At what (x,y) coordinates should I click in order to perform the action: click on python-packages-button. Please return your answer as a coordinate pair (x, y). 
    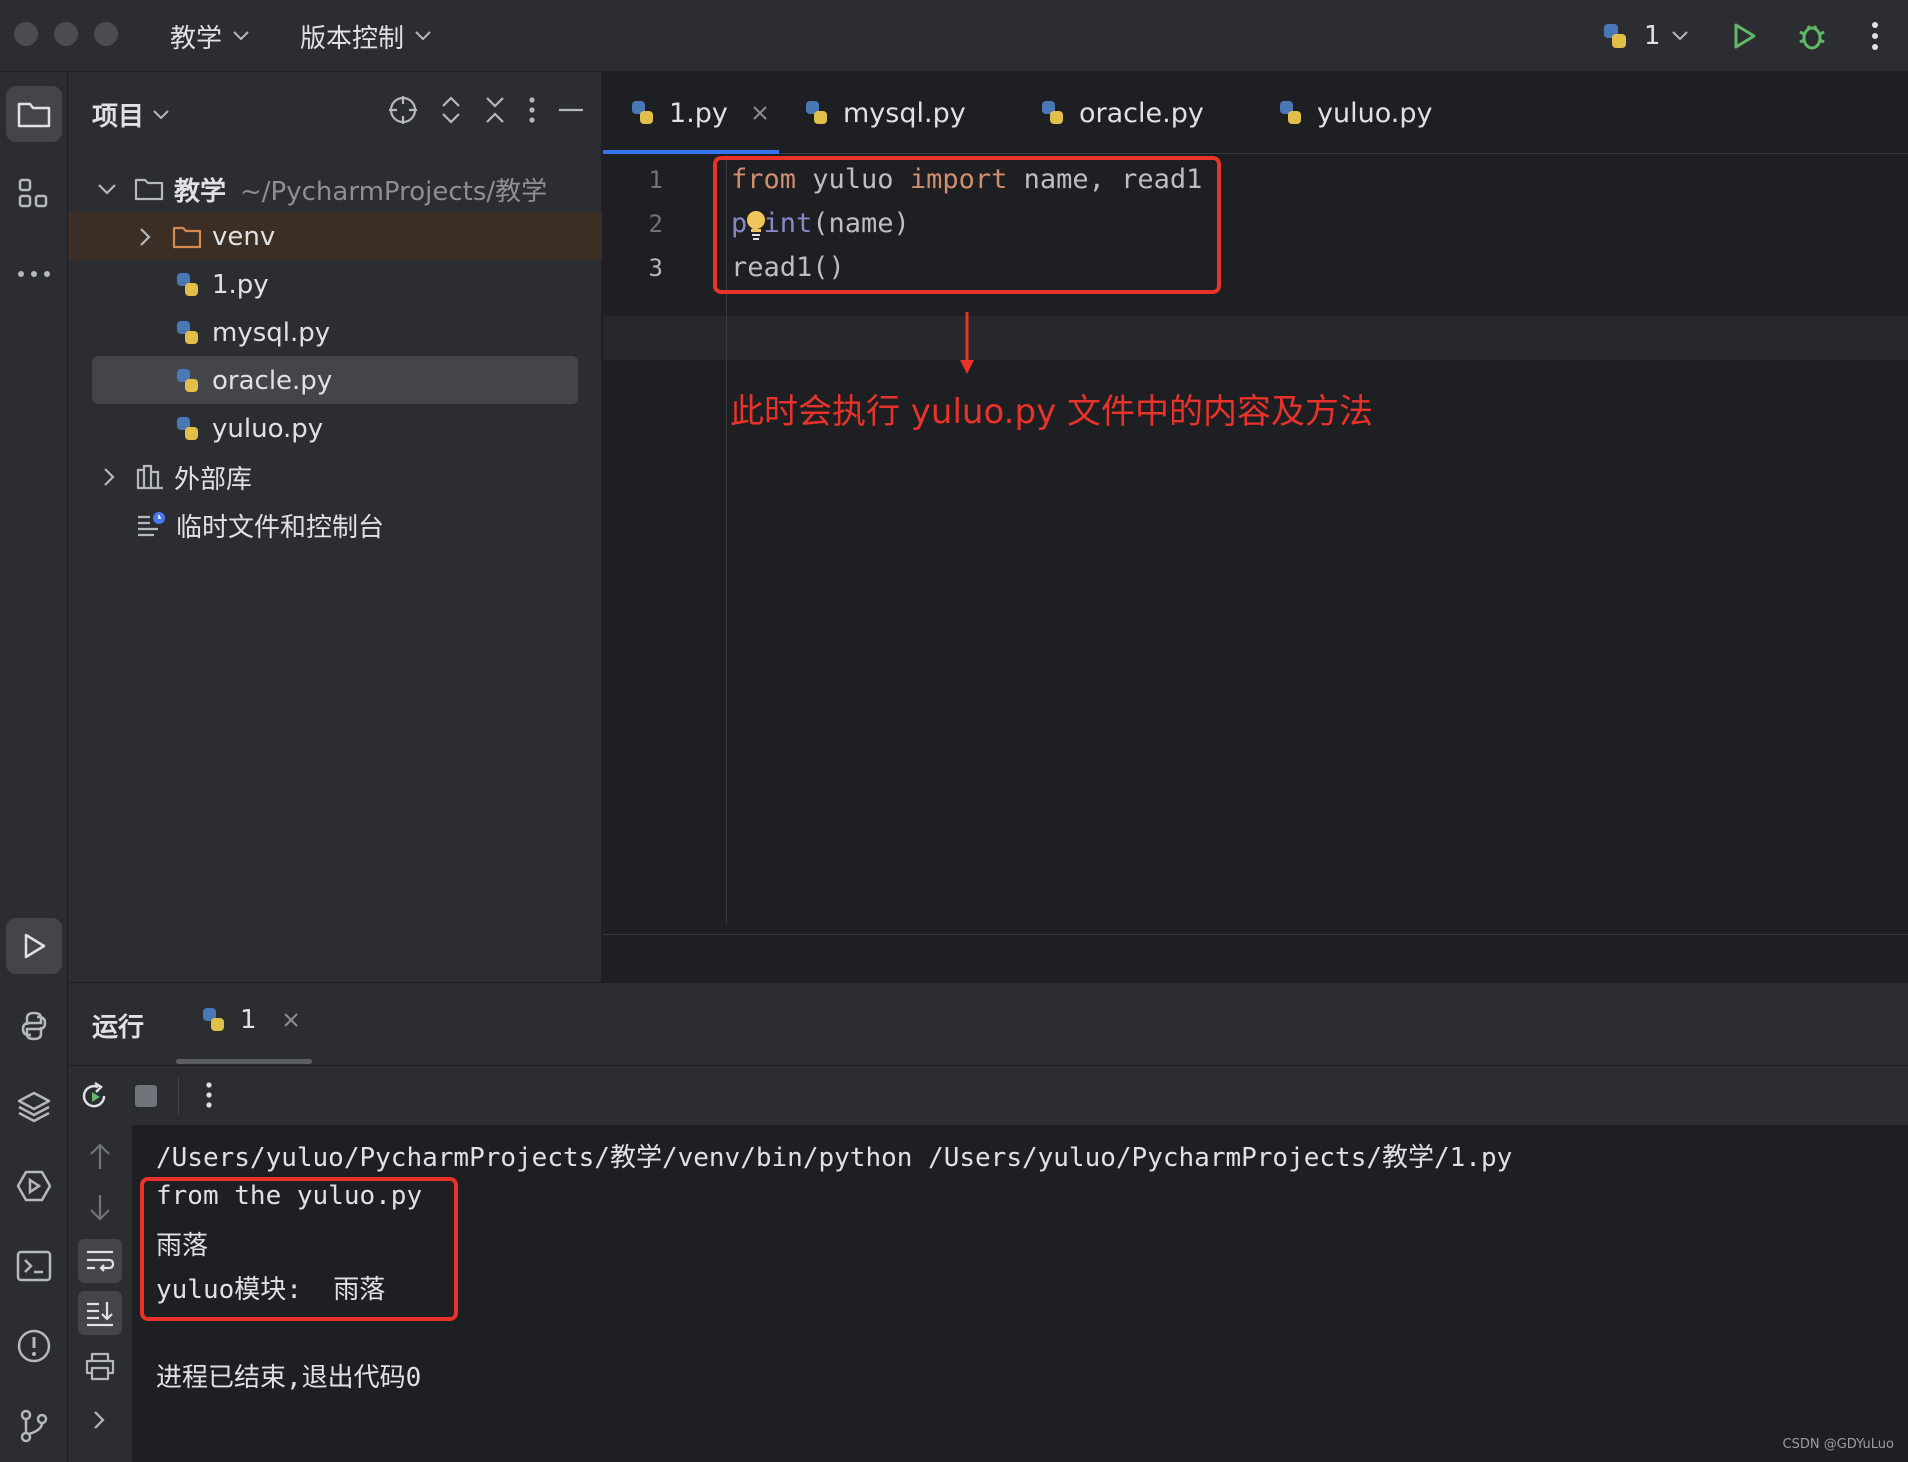
    Looking at the image, I should click on (34, 1106).